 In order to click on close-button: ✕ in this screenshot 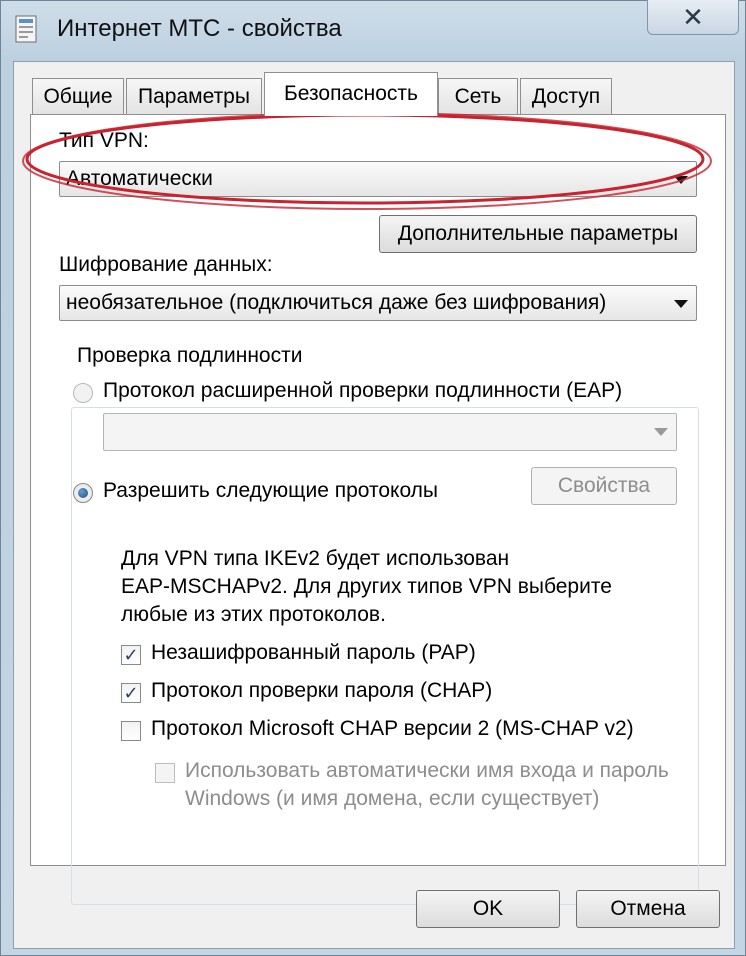, I will do `click(693, 17)`.